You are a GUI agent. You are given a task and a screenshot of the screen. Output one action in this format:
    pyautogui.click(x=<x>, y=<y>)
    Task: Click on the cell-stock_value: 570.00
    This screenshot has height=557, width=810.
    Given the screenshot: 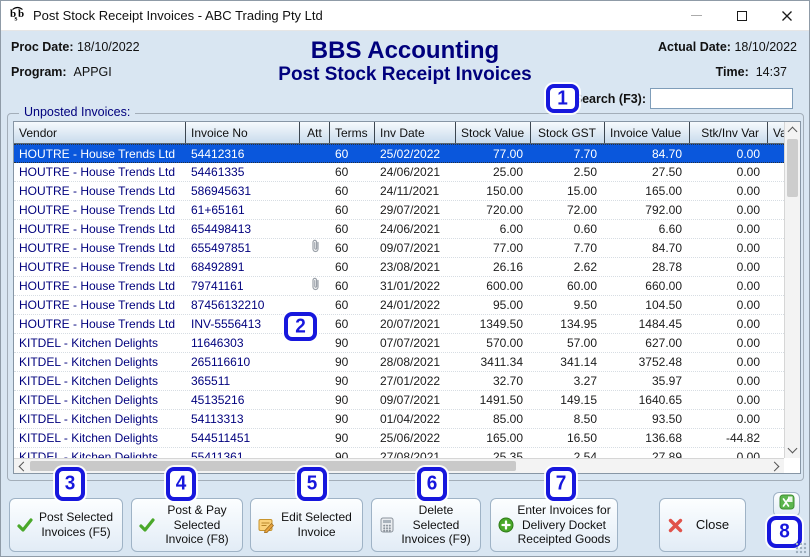 What is the action you would take?
    pyautogui.click(x=504, y=343)
    